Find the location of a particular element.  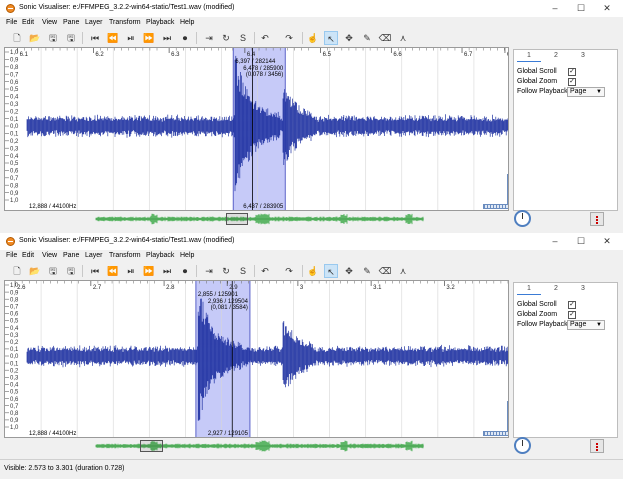

amp-label: 0,7 is located at coordinates (14, 407).